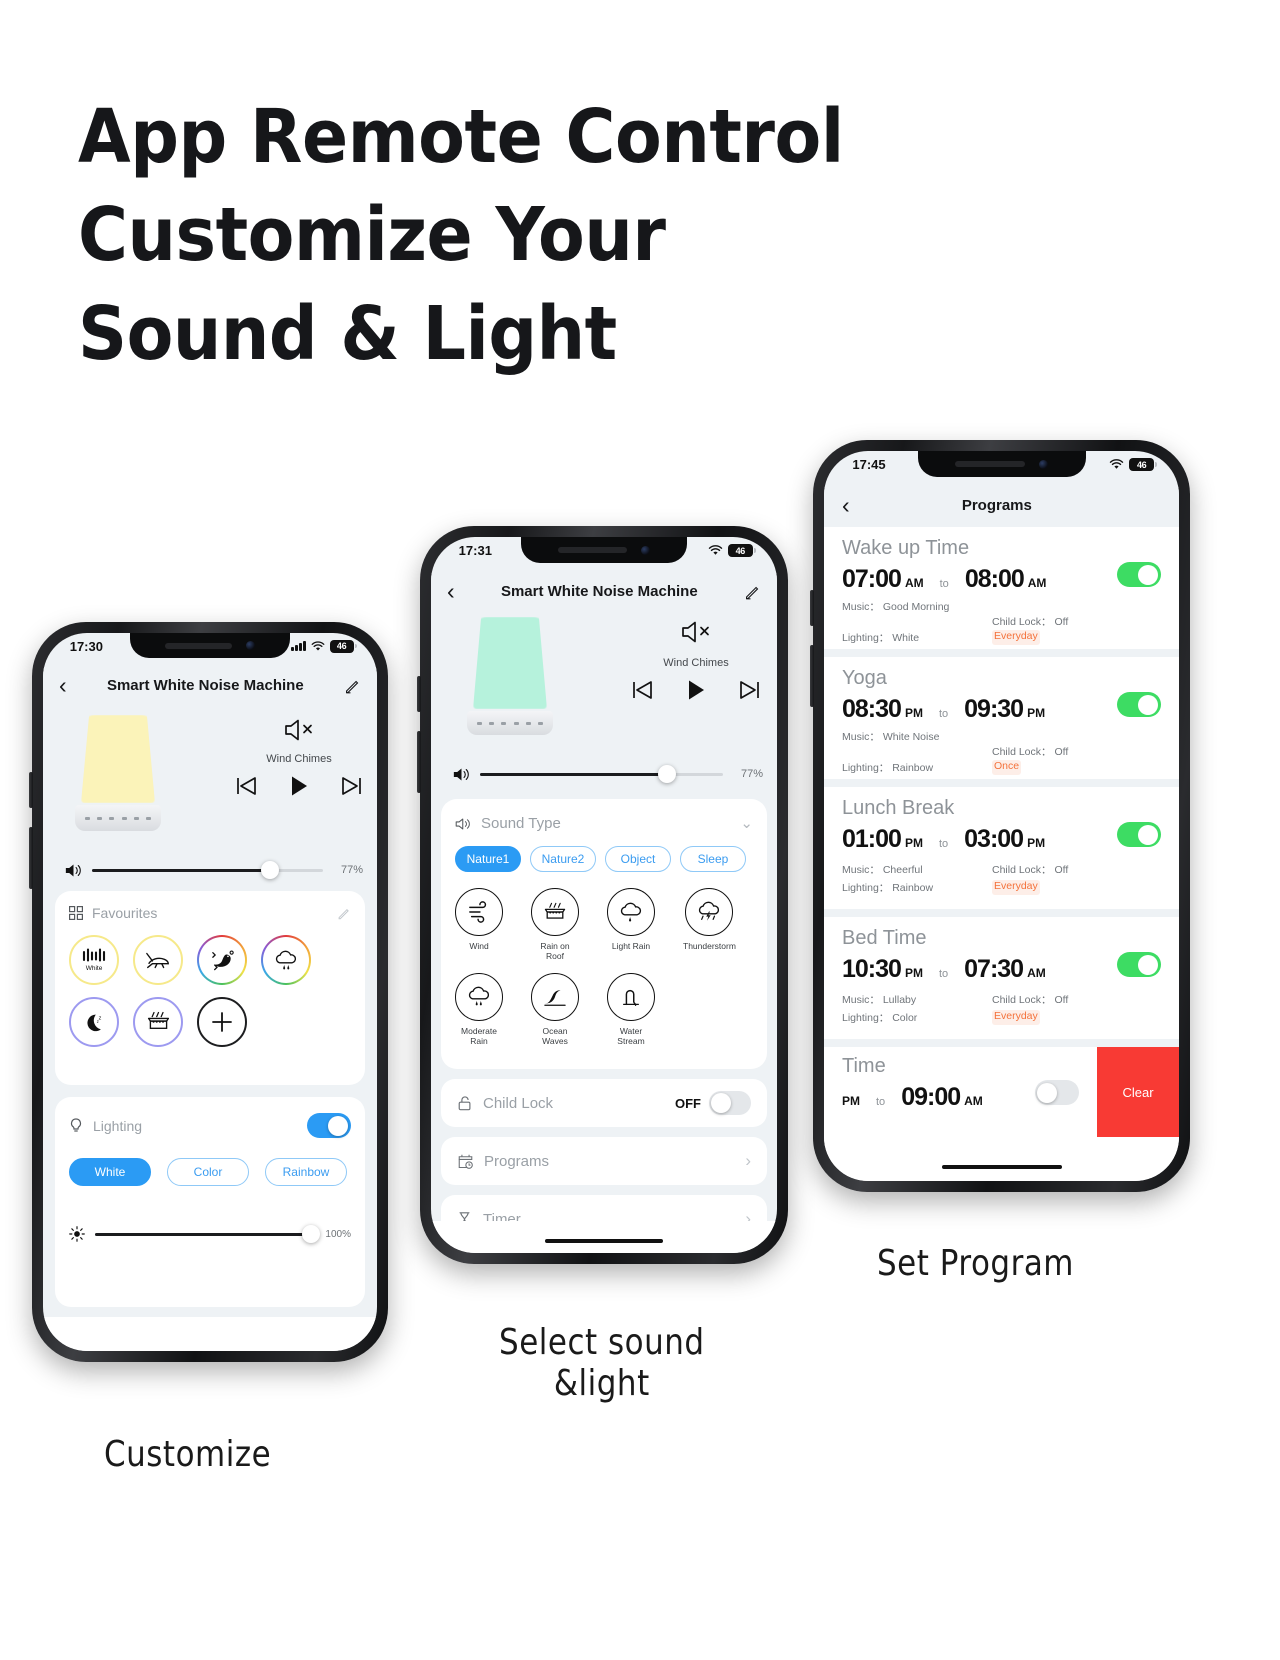  I want to click on chevron-down-icon: ⌄, so click(746, 823).